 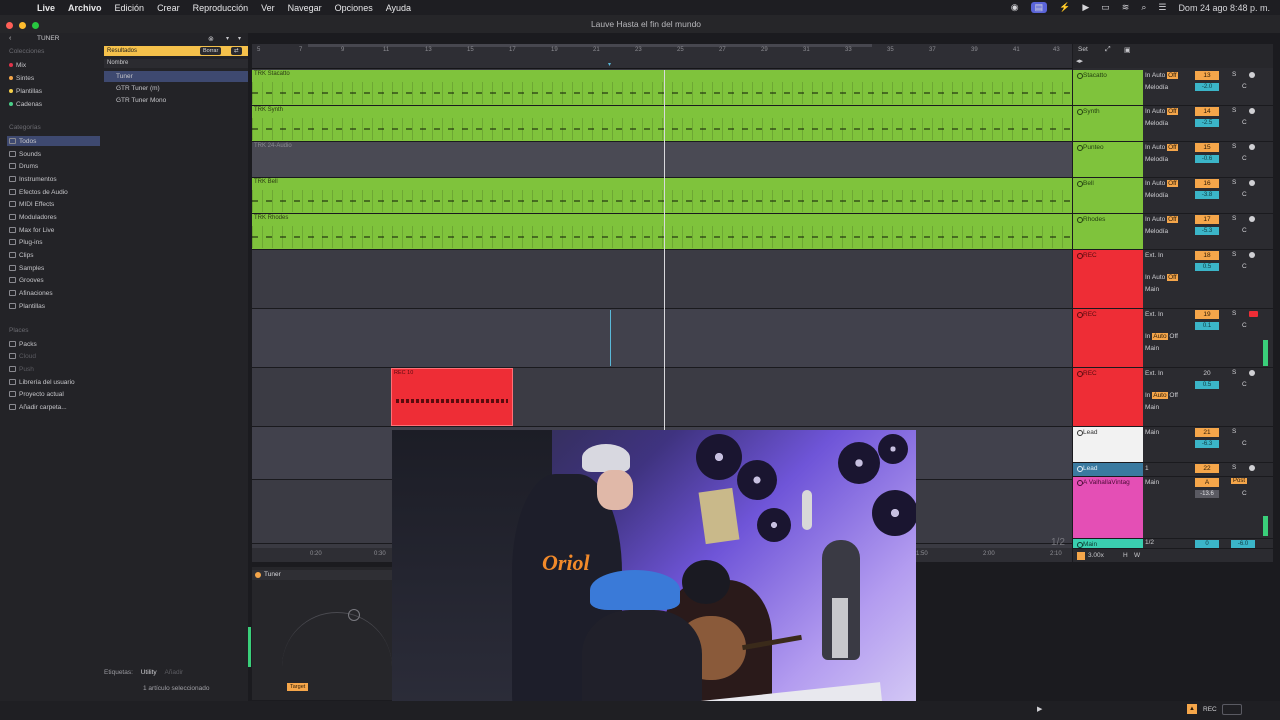 I want to click on mixer-channel-bell: Bell In Auto Off Melodía 16 -3.8 S C, so click(x=1173, y=196).